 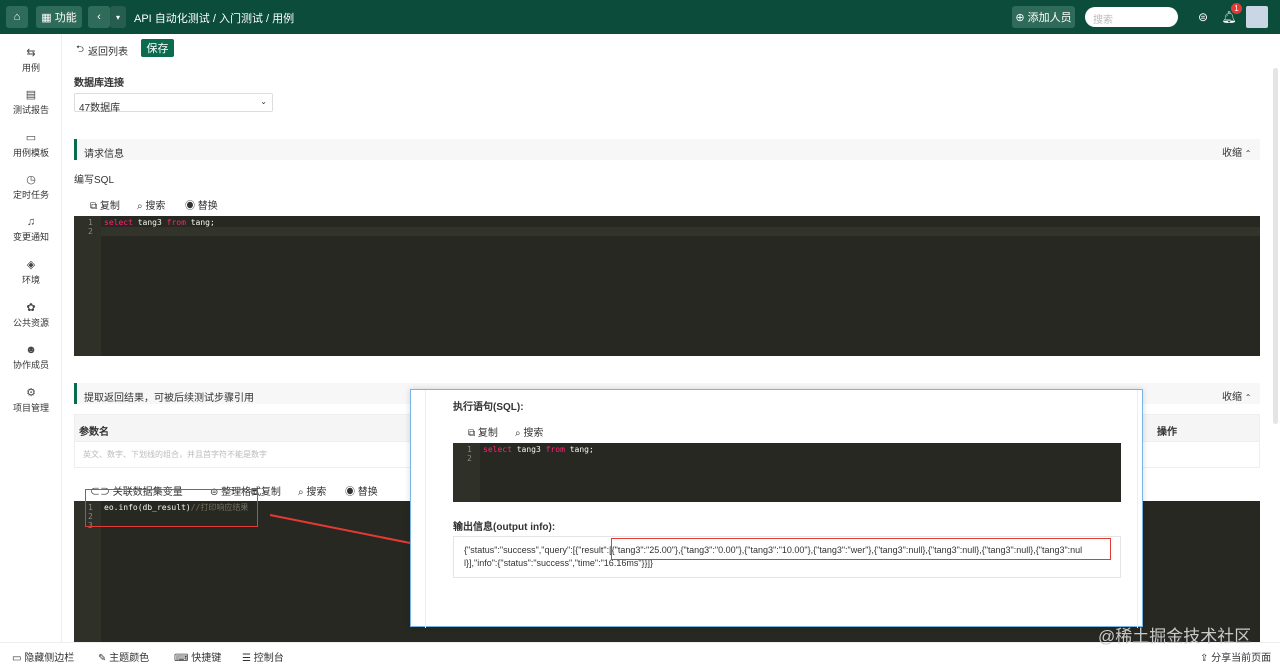 What do you see at coordinates (263, 101) in the screenshot?
I see `chevron-down-icon: ⌄` at bounding box center [263, 101].